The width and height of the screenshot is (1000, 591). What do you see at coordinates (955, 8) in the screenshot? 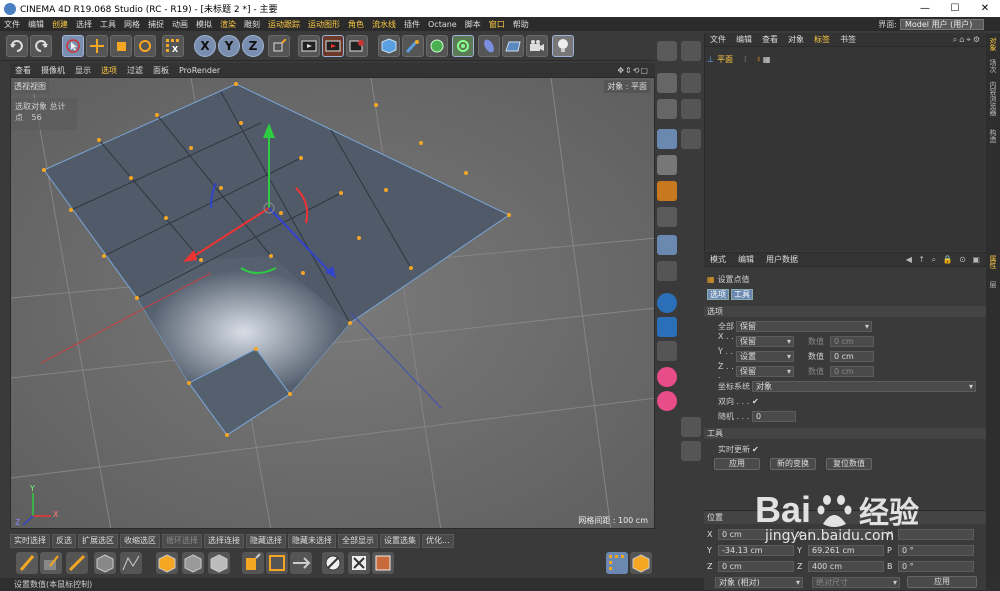
I see `maximize-button: ☐` at bounding box center [955, 8].